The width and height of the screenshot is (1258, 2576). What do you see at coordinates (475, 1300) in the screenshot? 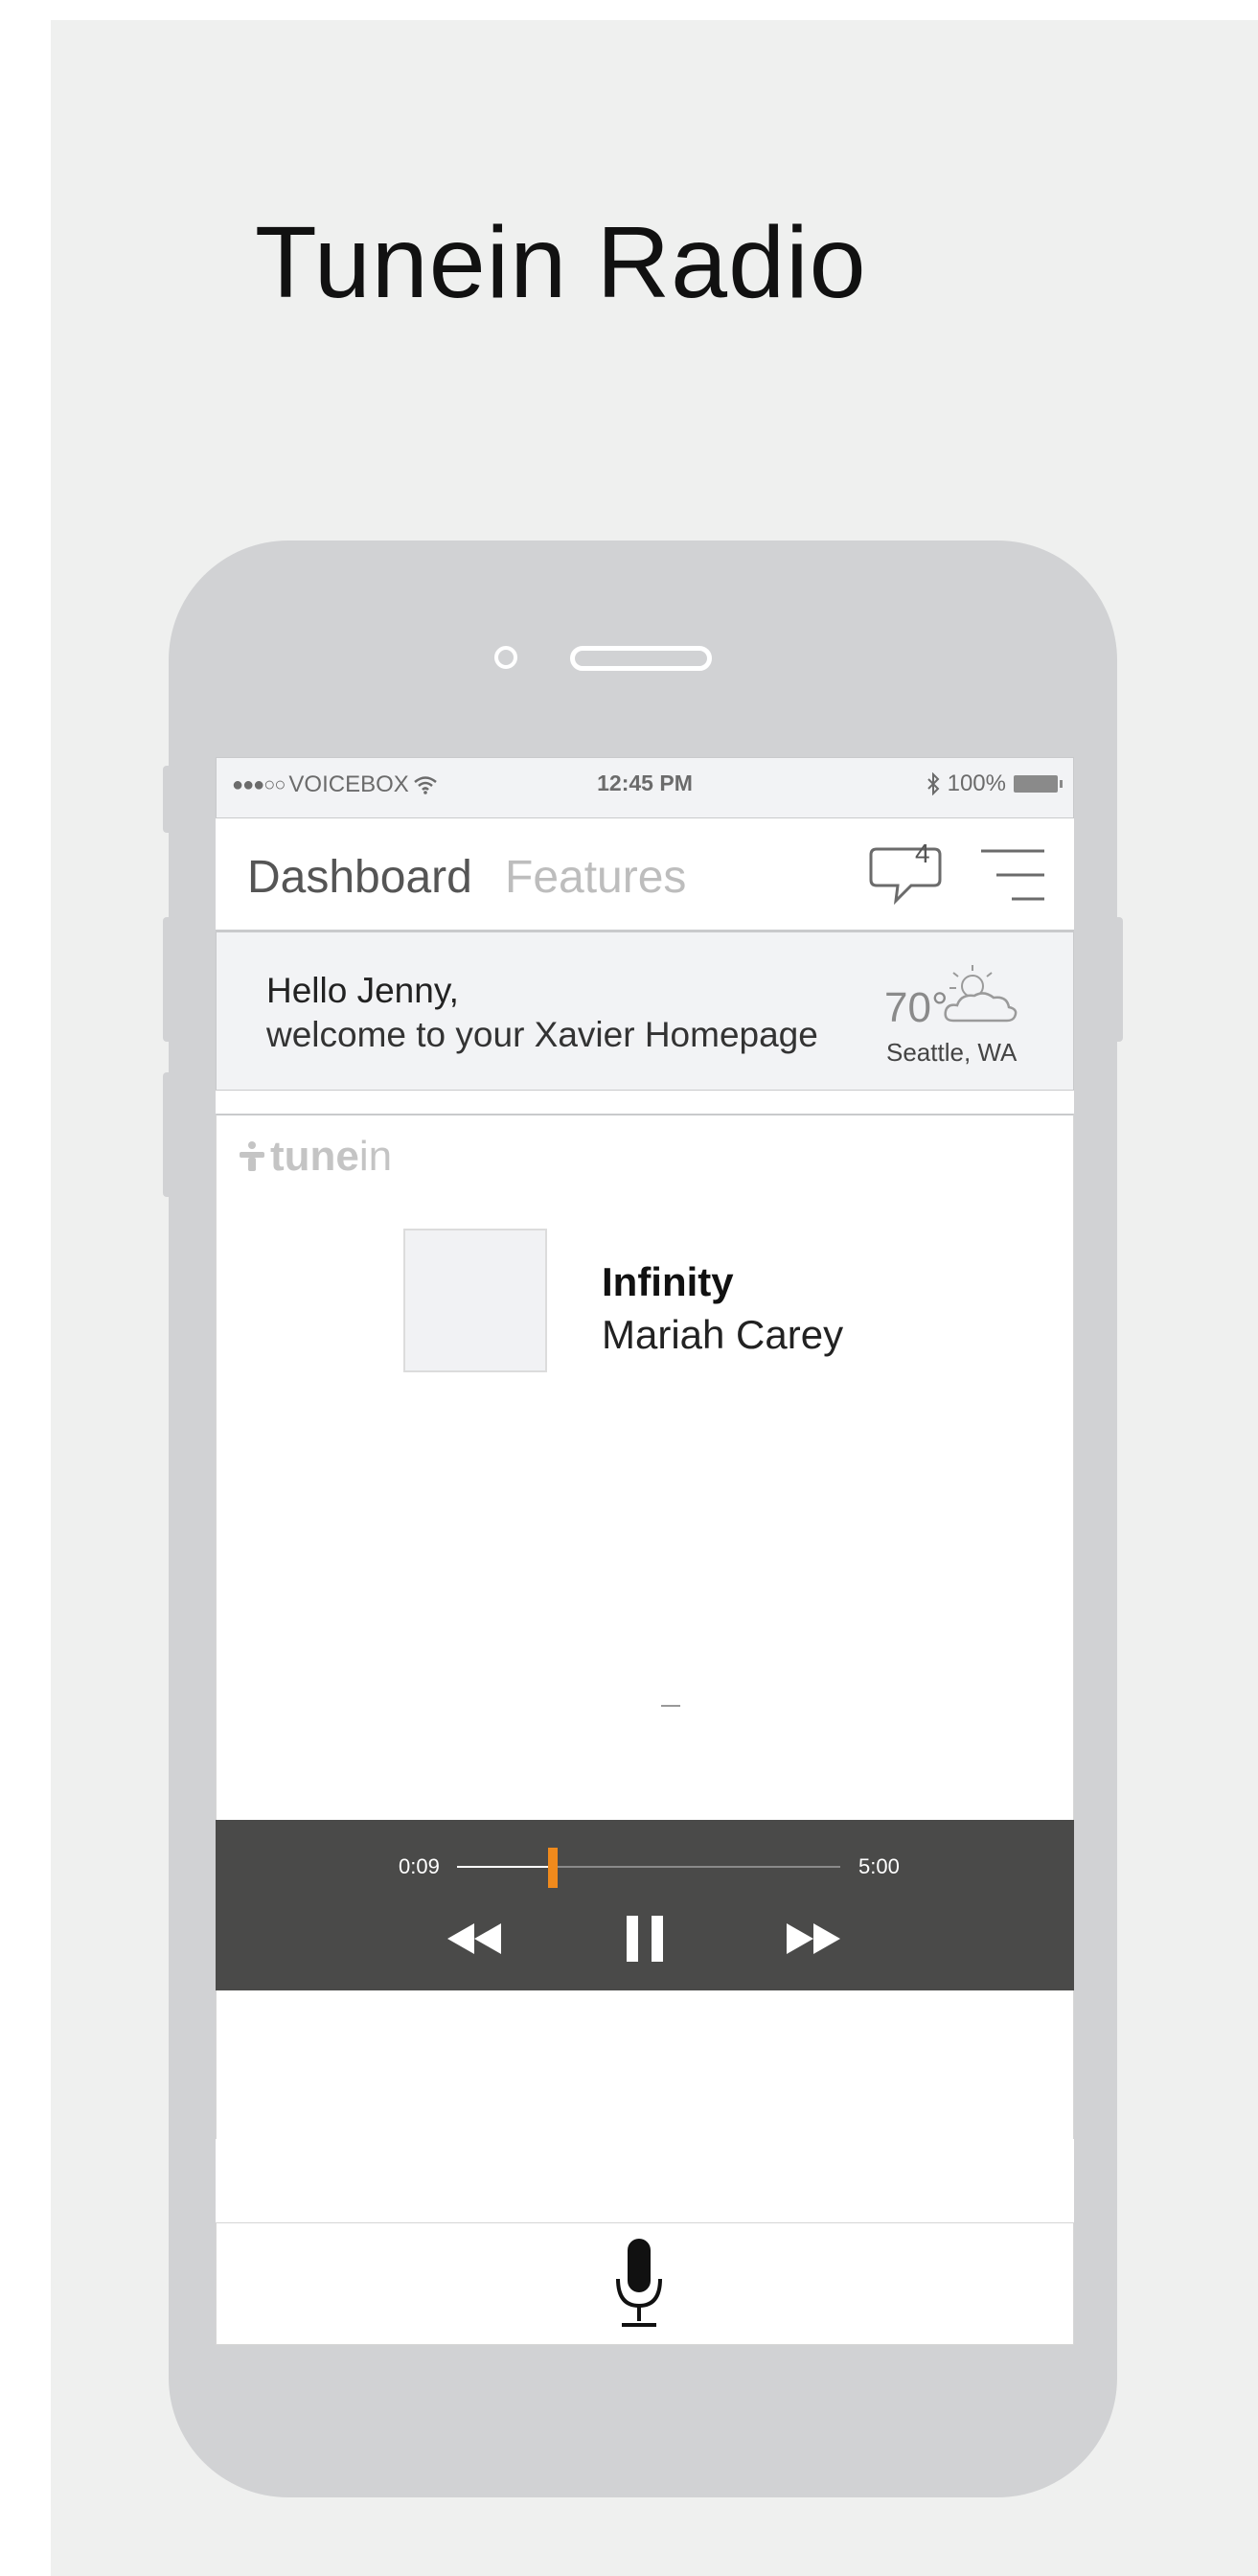
I see `album-art` at bounding box center [475, 1300].